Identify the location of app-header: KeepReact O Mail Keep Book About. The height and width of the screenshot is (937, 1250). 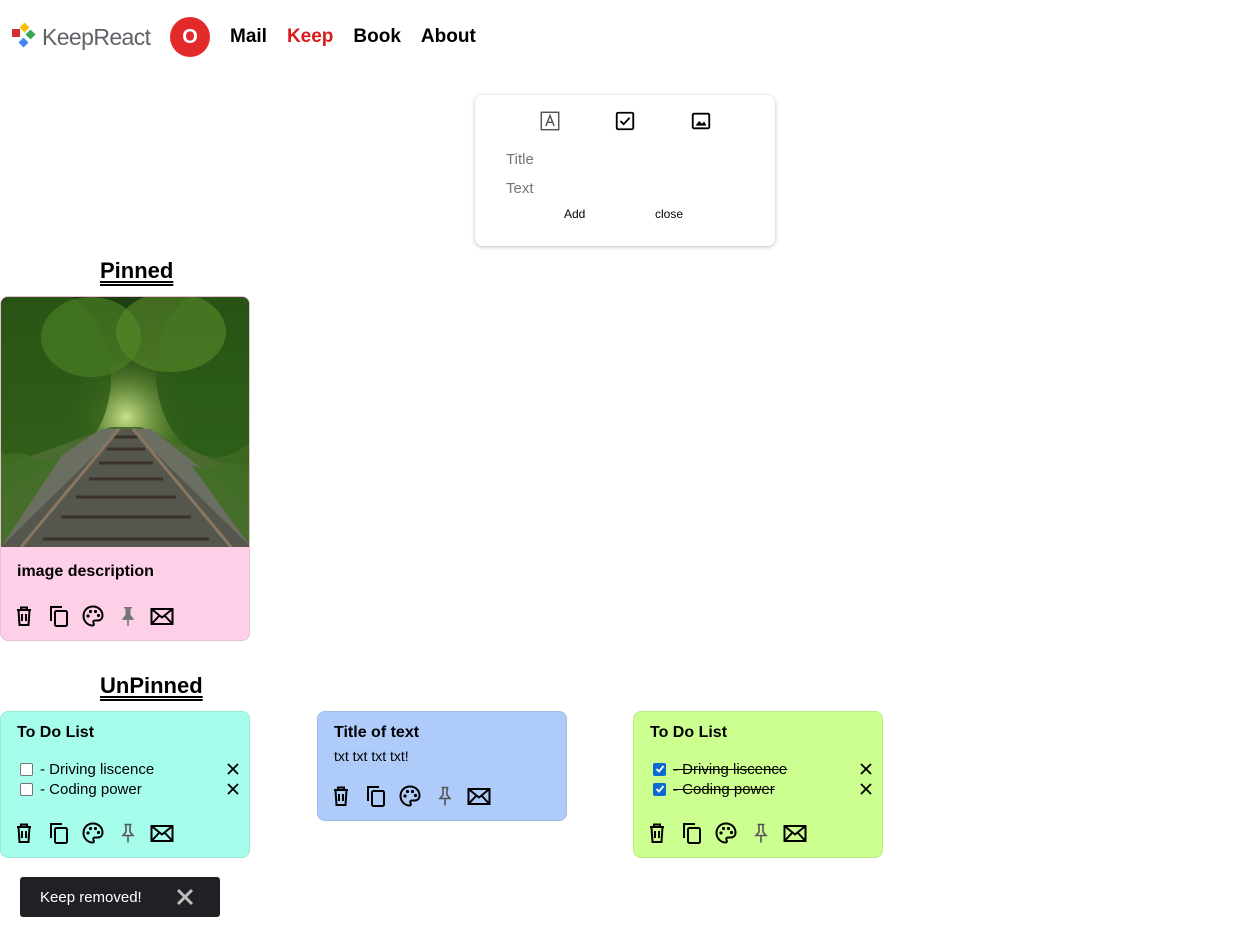
(625, 37).